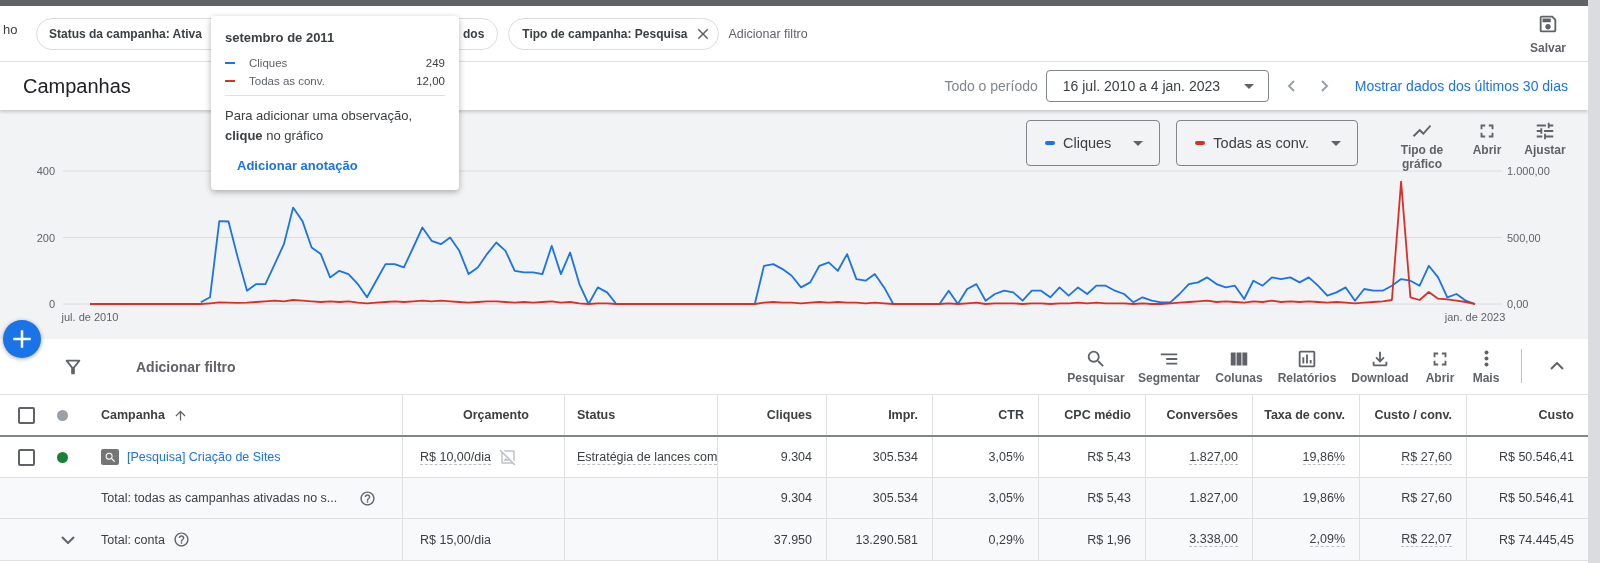  What do you see at coordinates (1198, 415) in the screenshot?
I see `column-header: Conversões` at bounding box center [1198, 415].